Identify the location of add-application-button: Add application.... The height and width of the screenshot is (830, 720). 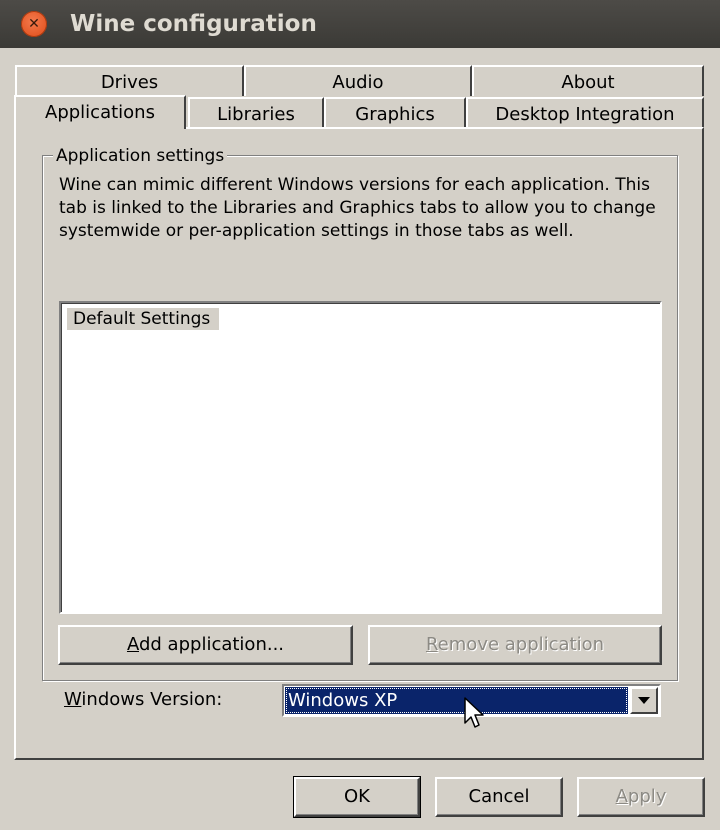
(205, 645).